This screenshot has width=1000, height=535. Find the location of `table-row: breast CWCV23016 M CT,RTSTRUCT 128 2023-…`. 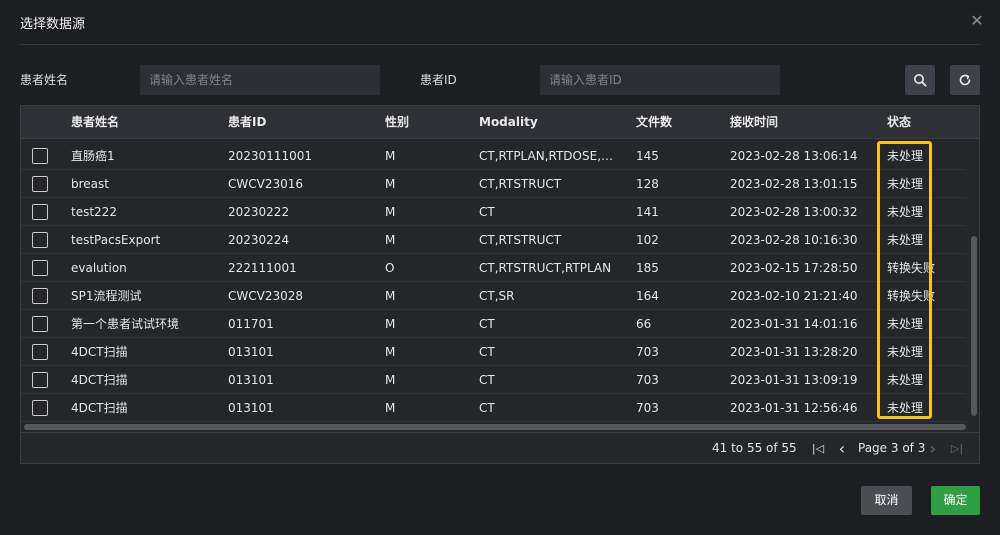

table-row: breast CWCV23016 M CT,RTSTRUCT 128 2023-… is located at coordinates (493, 184).